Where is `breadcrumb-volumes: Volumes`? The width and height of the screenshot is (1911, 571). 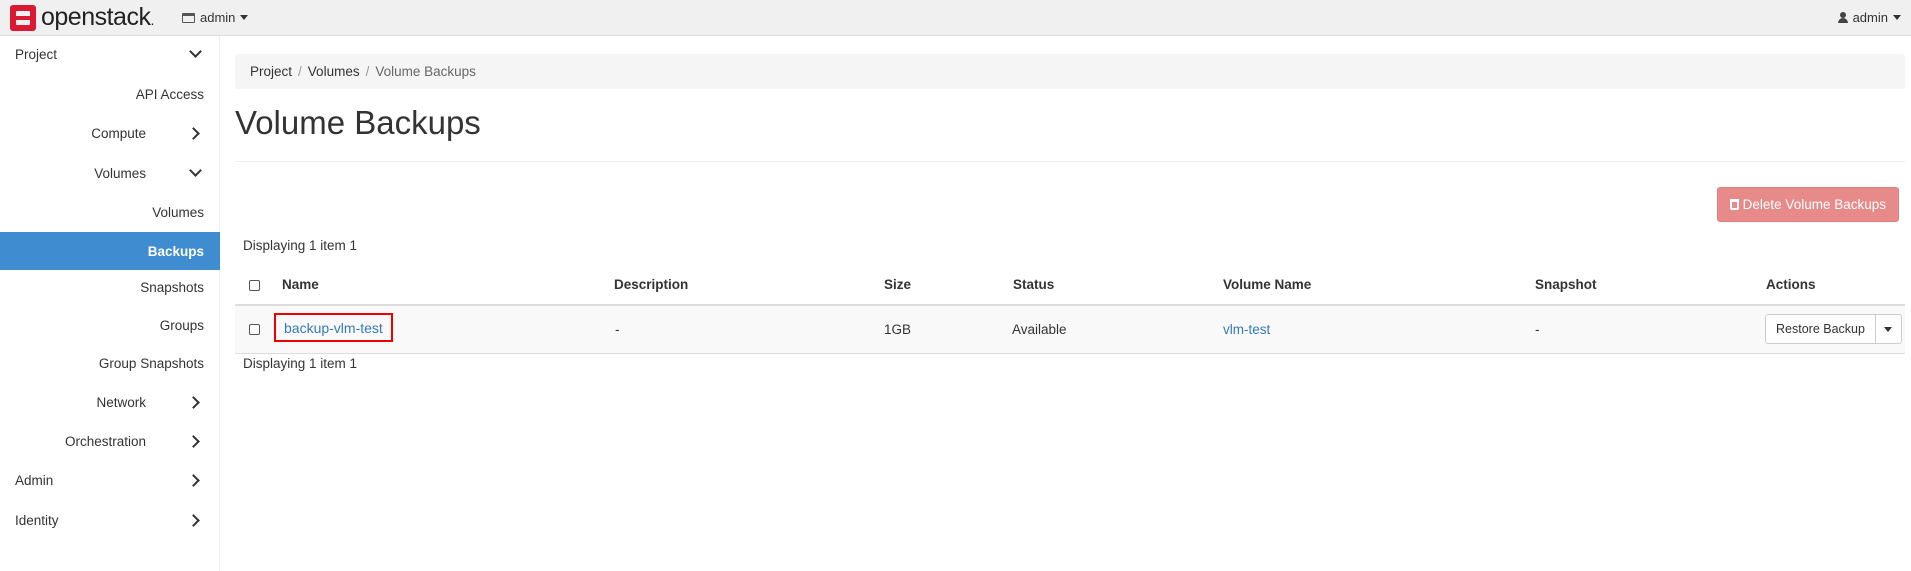 breadcrumb-volumes: Volumes is located at coordinates (334, 71).